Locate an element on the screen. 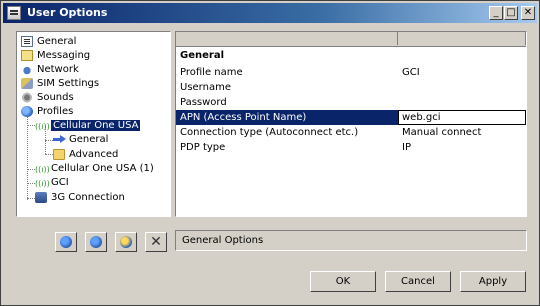  delete-profile-button: ✕ is located at coordinates (156, 242).